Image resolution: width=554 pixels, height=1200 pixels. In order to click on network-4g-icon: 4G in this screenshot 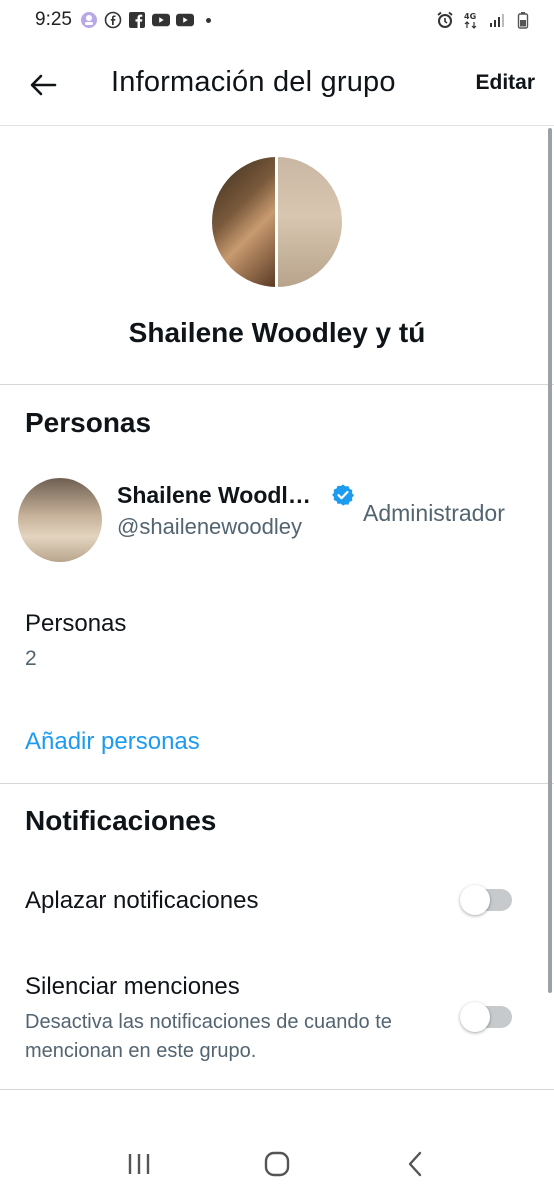, I will do `click(471, 20)`.